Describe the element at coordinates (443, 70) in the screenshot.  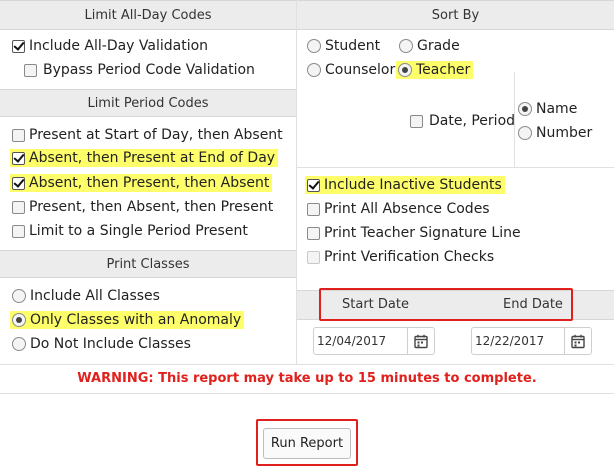
I see `radio-label: Teacher` at that location.